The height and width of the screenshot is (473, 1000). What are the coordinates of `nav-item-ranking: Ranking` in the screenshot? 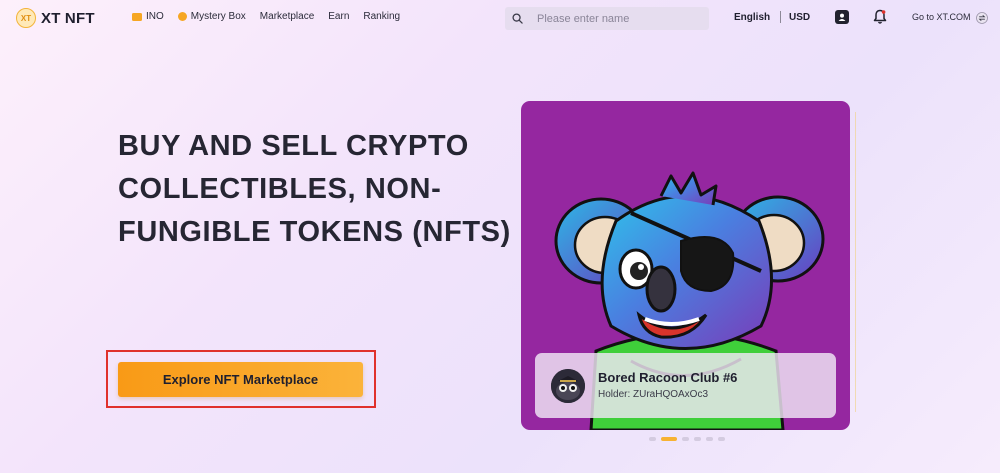 It's located at (381, 16).